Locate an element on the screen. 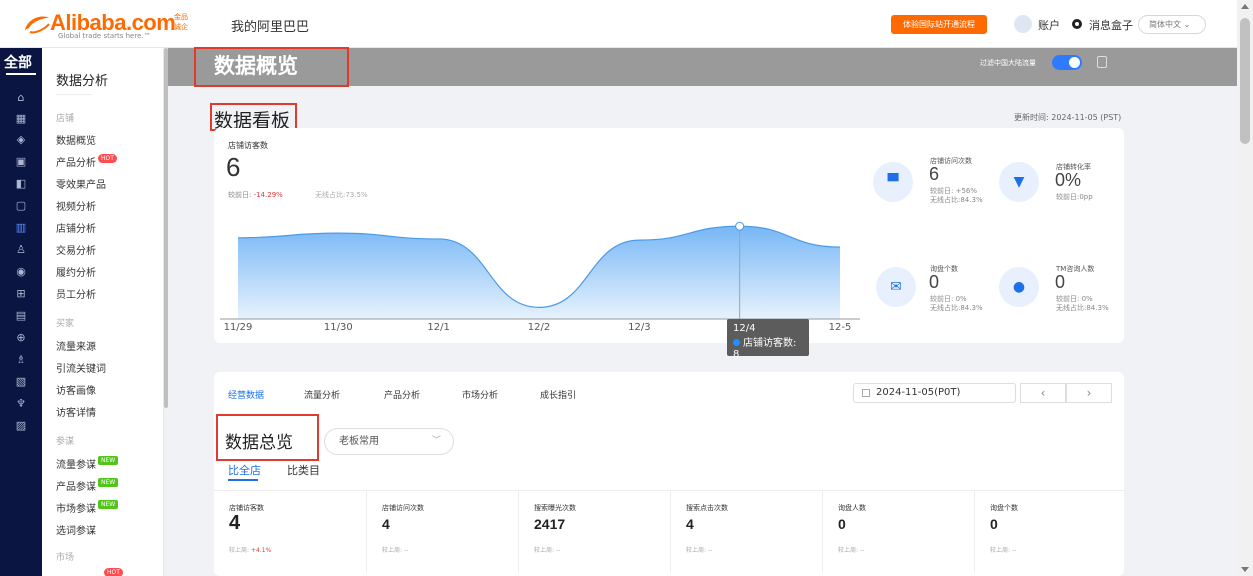 The image size is (1253, 576). submenu-item-product-advisor: 产品参谋 NEW is located at coordinates (87, 485).